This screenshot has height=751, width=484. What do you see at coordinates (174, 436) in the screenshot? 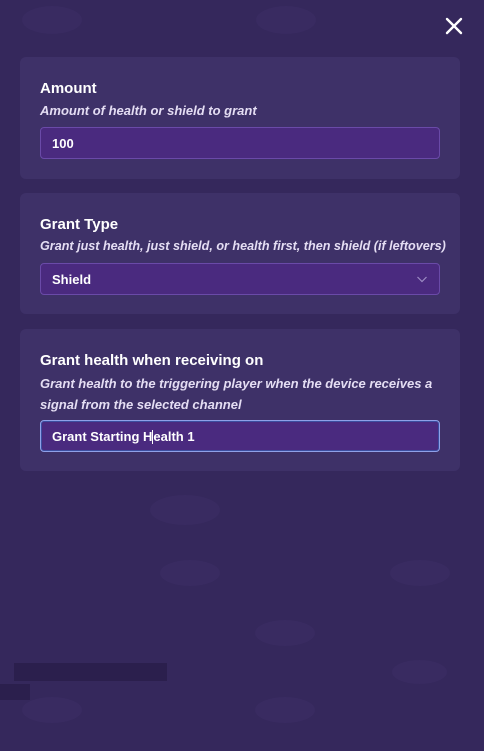
I see `receive-channel-value-end: ealth 1` at bounding box center [174, 436].